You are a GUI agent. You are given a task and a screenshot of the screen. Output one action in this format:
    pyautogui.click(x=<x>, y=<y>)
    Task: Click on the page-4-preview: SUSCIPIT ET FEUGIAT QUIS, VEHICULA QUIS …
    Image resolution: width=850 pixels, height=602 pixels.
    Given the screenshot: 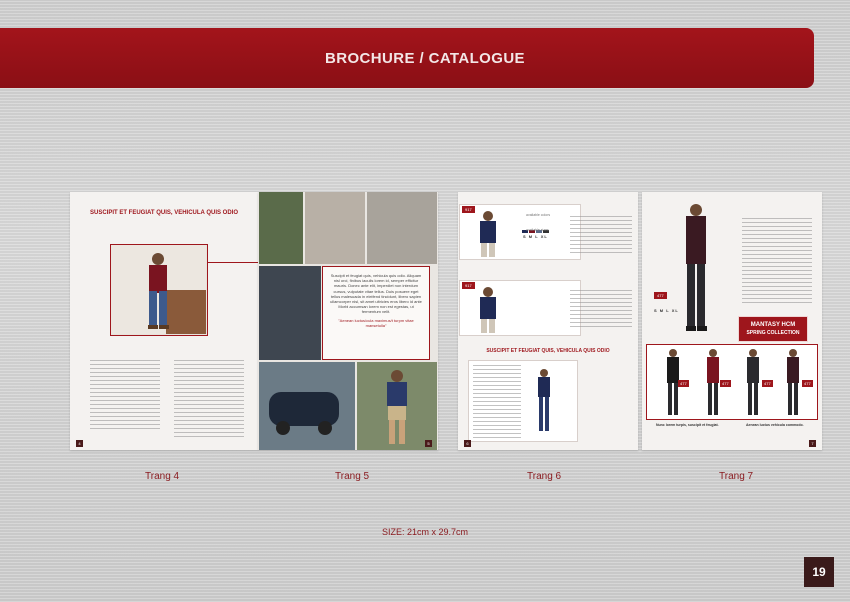 What is the action you would take?
    pyautogui.click(x=164, y=321)
    